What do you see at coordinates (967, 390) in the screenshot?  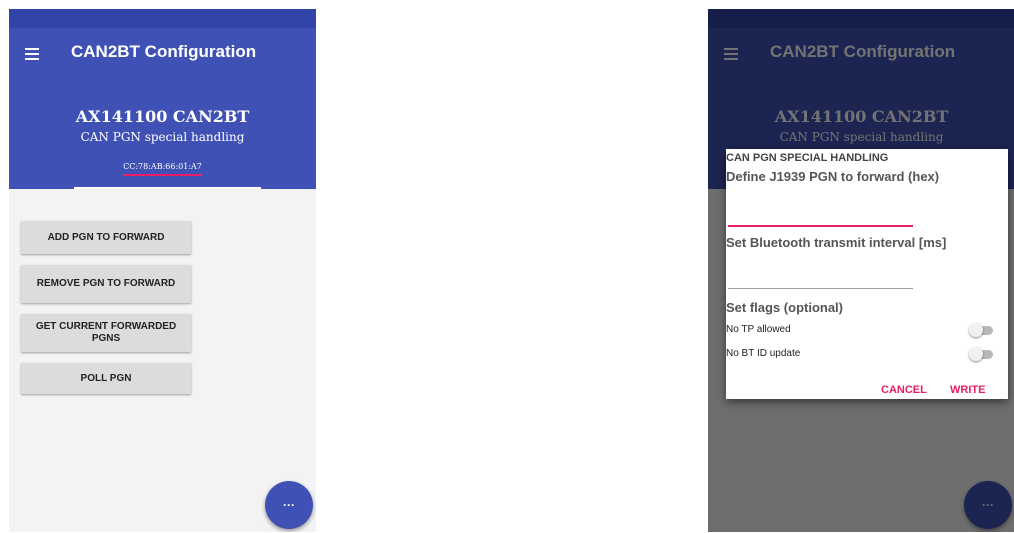 I see `write-button: WRITE` at bounding box center [967, 390].